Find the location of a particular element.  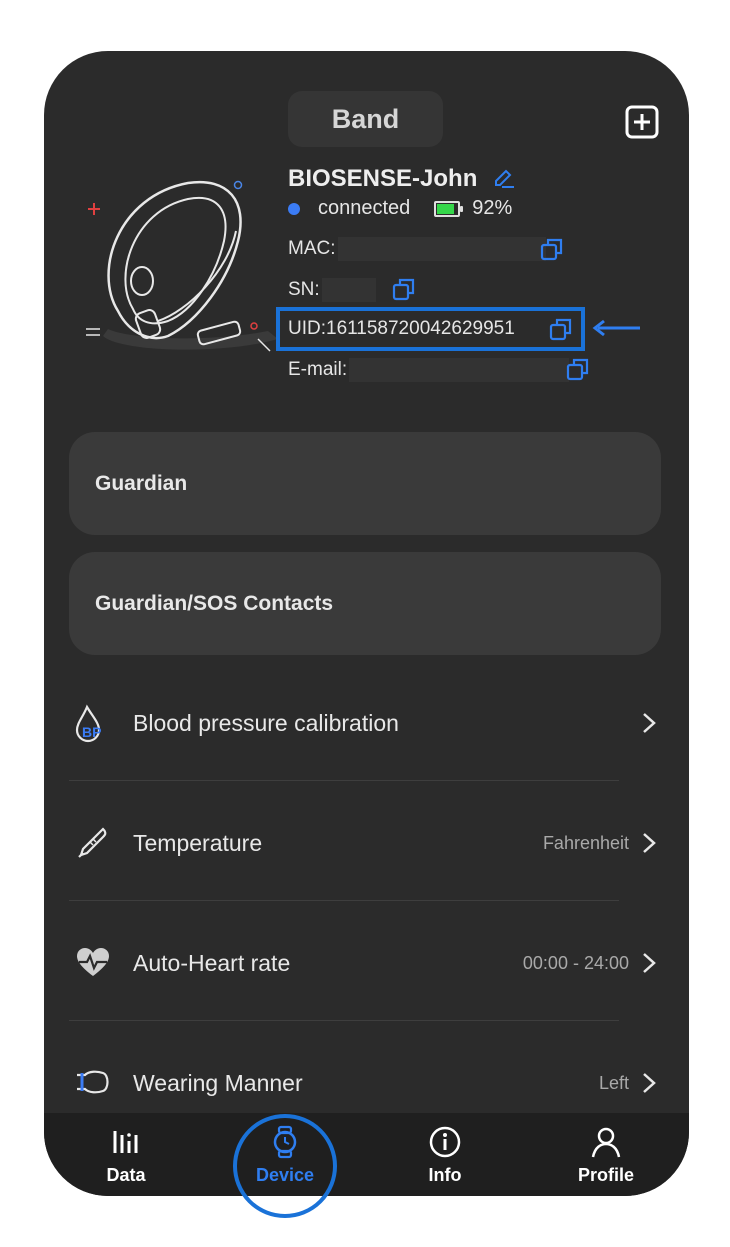

mac-row: MAC: is located at coordinates (417, 249).